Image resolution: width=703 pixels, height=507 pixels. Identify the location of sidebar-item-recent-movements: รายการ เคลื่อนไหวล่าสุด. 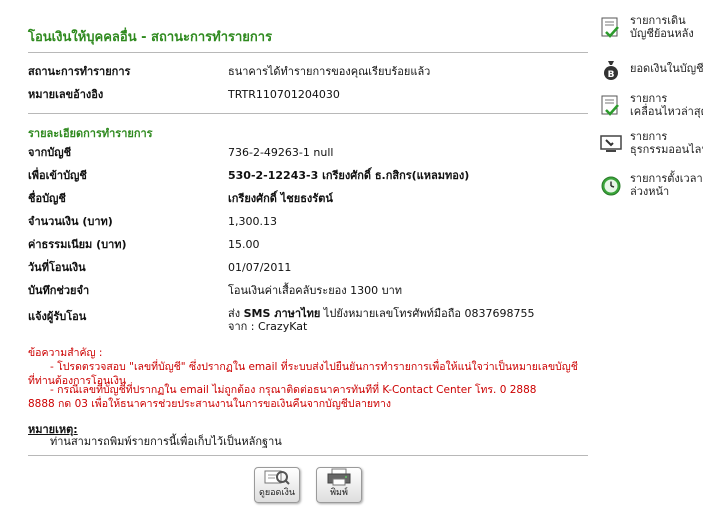
(650, 107).